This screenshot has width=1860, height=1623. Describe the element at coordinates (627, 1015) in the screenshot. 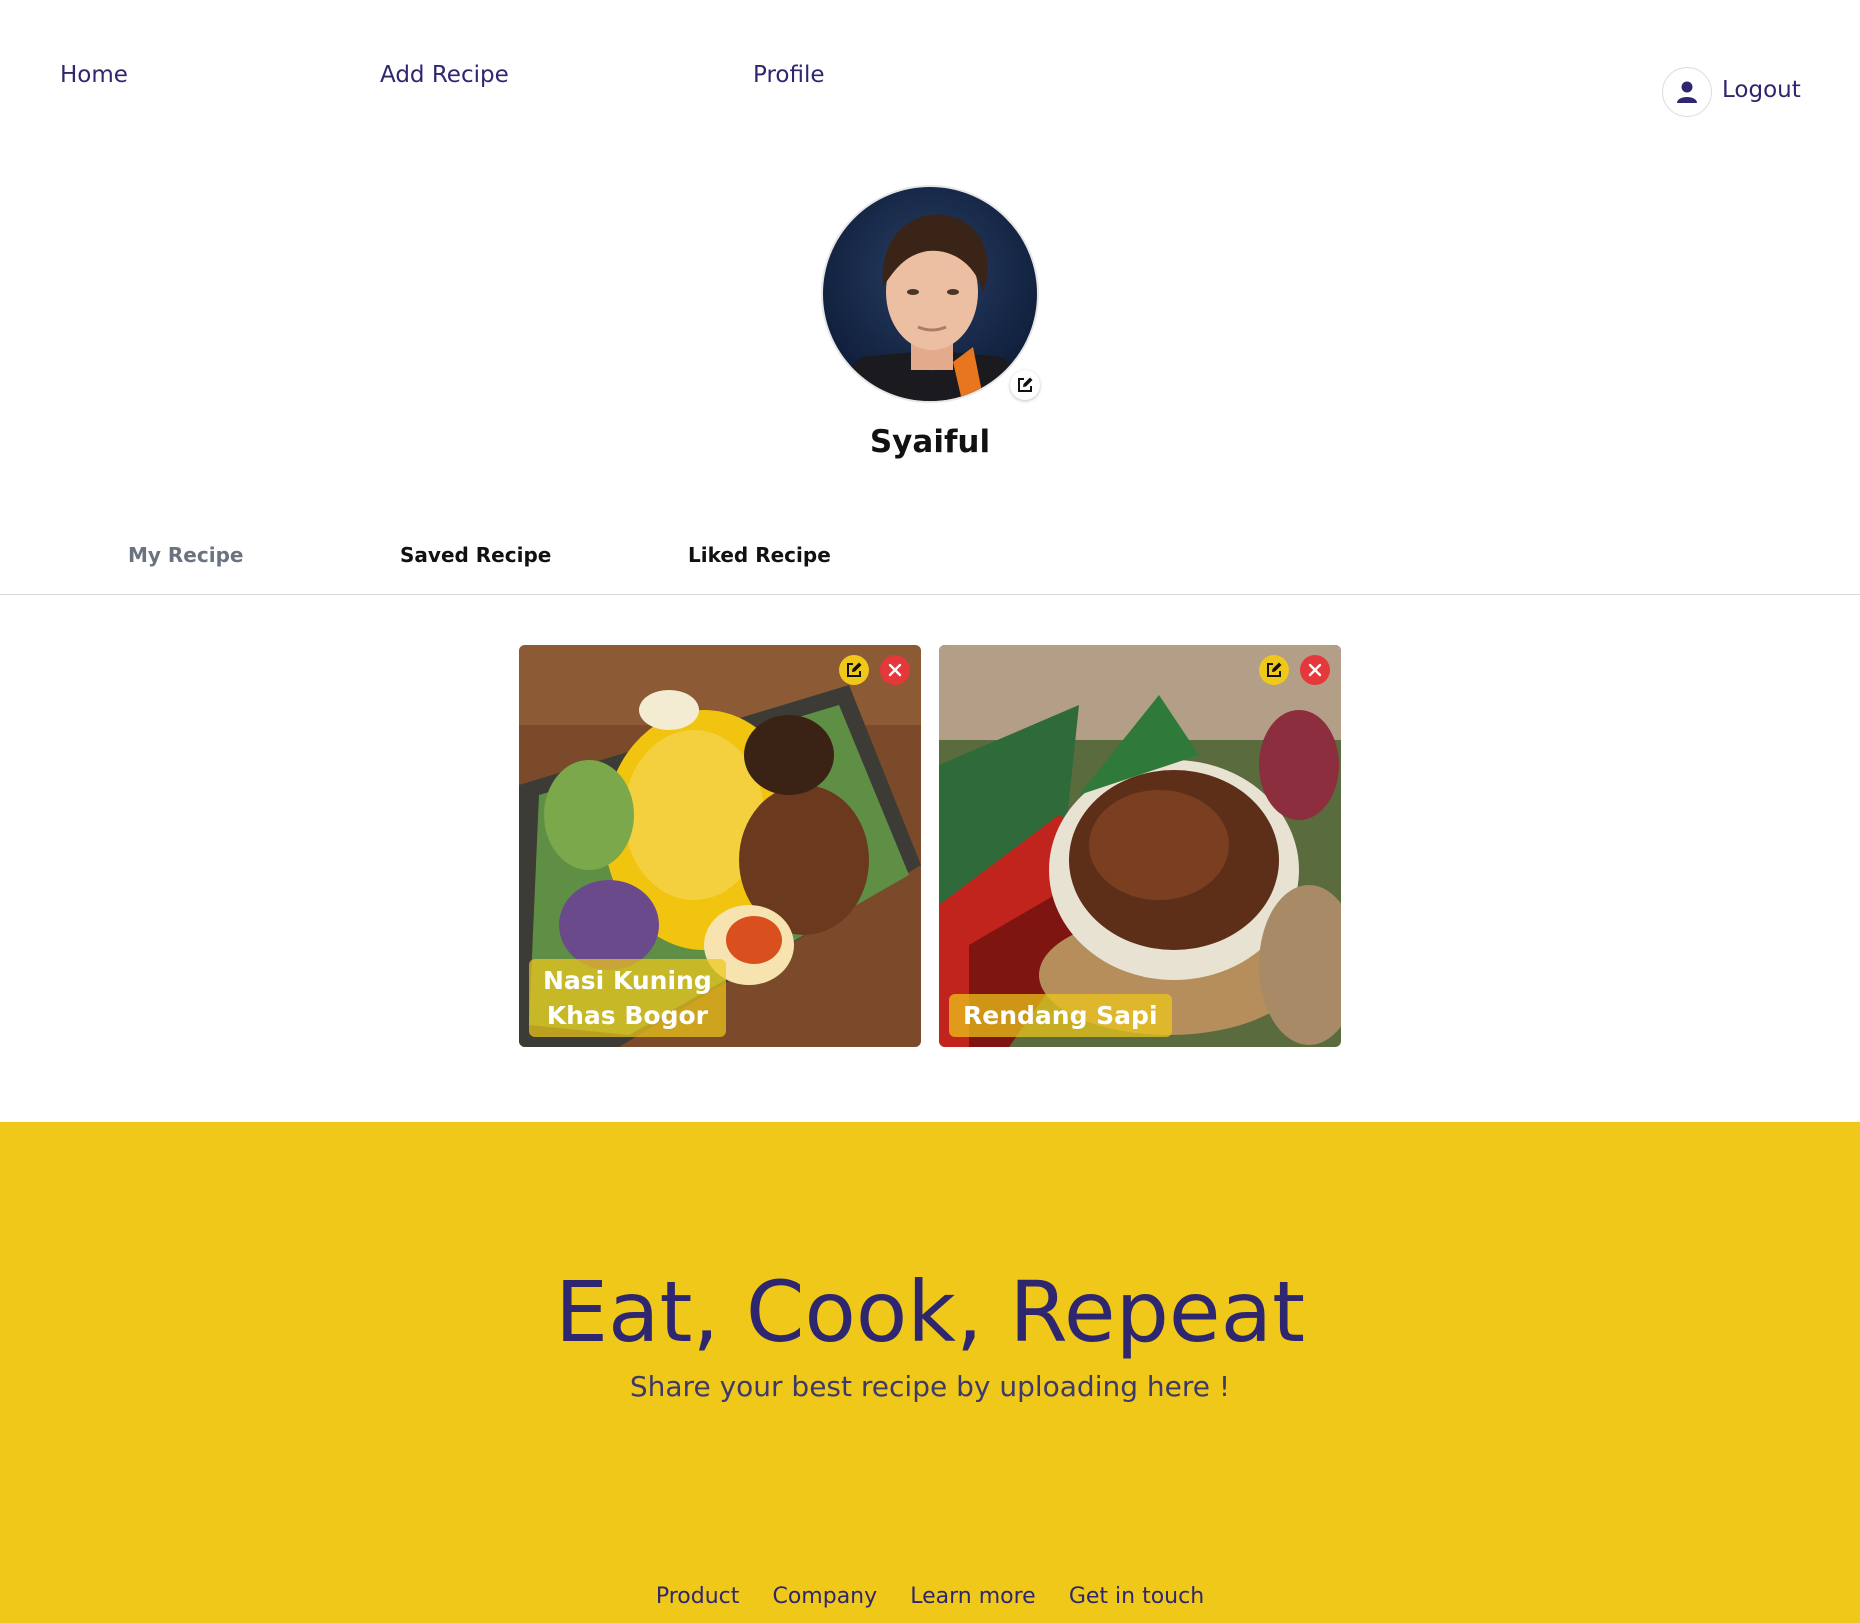

I see `recipe-title-line: Khas Bogor` at that location.